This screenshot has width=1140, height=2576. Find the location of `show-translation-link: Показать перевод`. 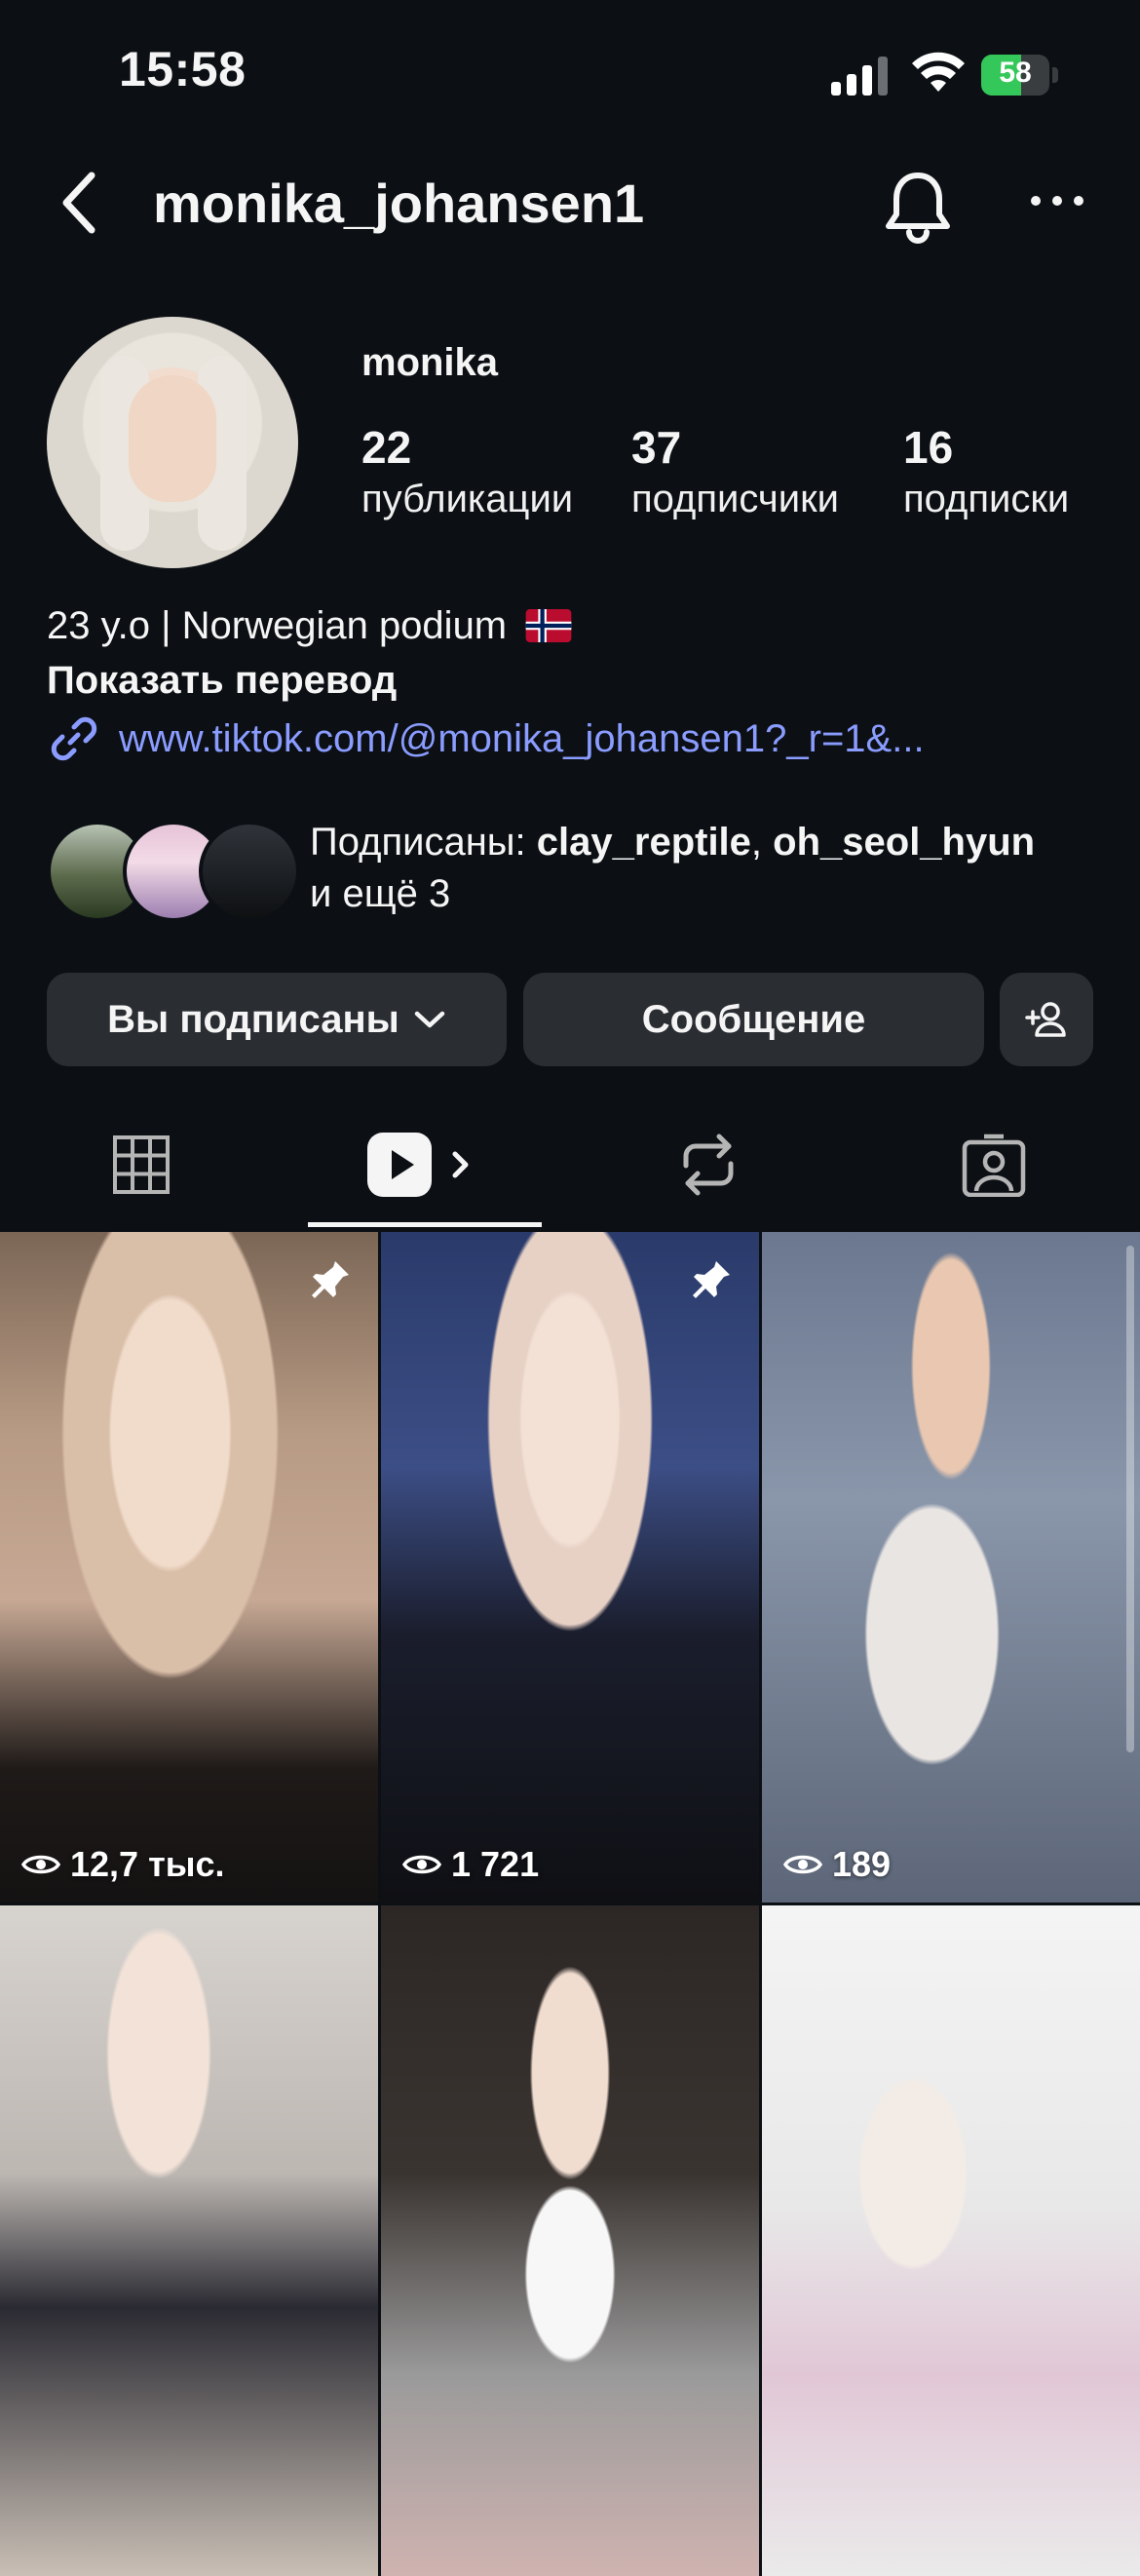

show-translation-link: Показать перевод is located at coordinates (222, 681).